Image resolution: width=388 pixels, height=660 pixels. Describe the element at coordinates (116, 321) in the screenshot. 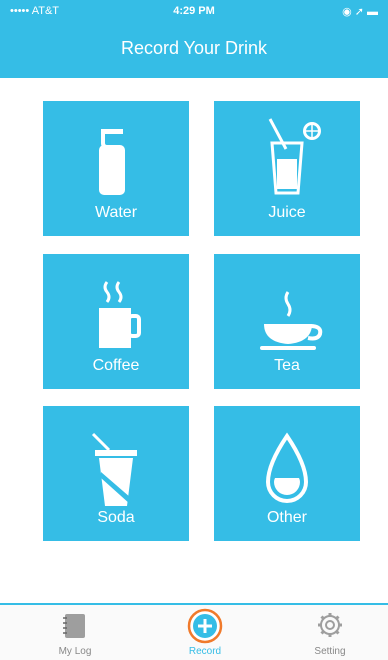

I see `drink-tile-coffee: Coffee` at that location.